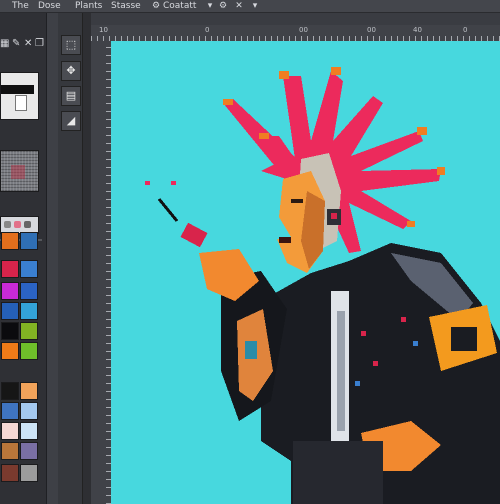  Describe the element at coordinates (295, 33) in the screenshot. I see `ruler-horizontal: 10 0 00 00 40 0` at that location.